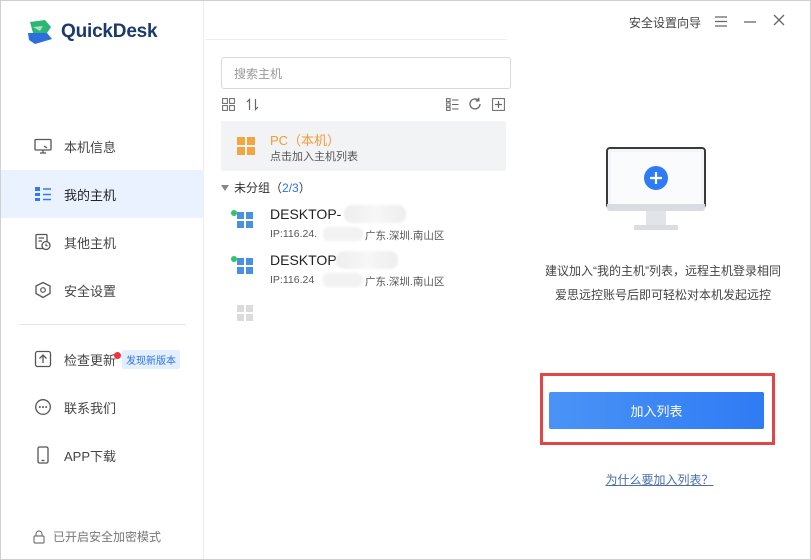 Image resolution: width=811 pixels, height=560 pixels. What do you see at coordinates (294, 234) in the screenshot?
I see `host-ip: IP:116.24.` at bounding box center [294, 234].